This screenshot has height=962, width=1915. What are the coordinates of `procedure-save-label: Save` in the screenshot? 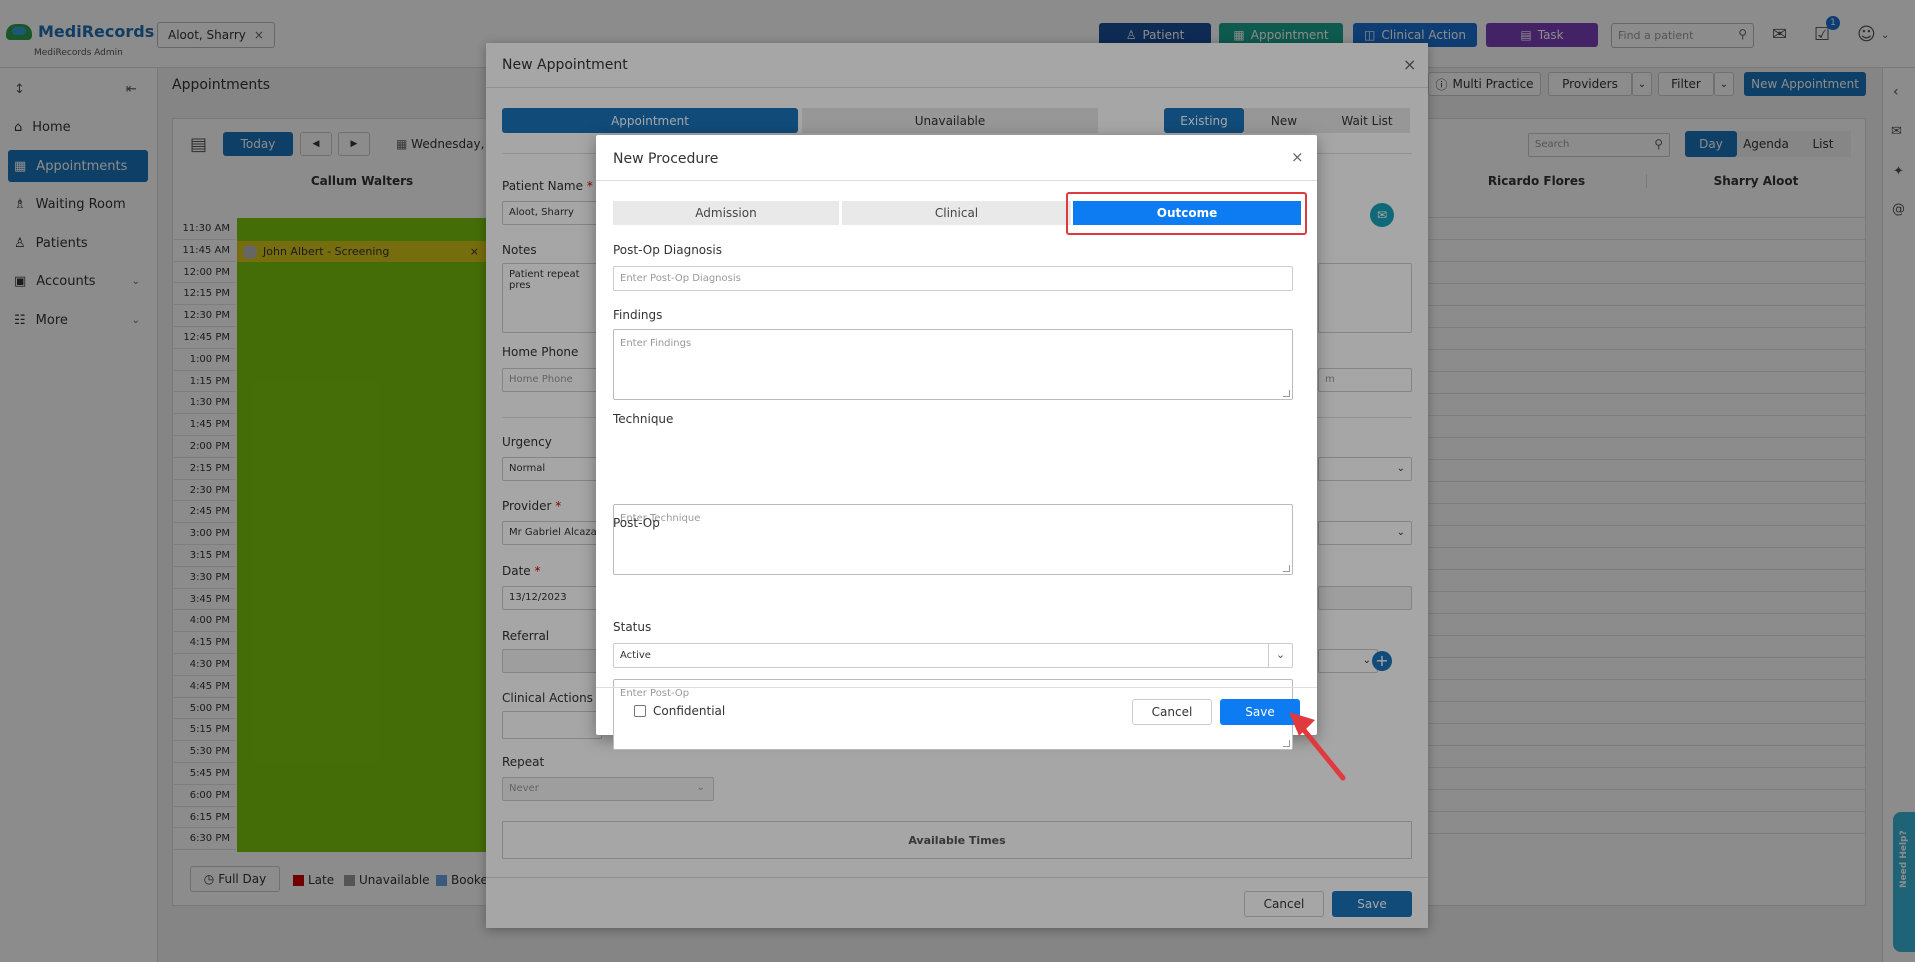 It's located at (1260, 712).